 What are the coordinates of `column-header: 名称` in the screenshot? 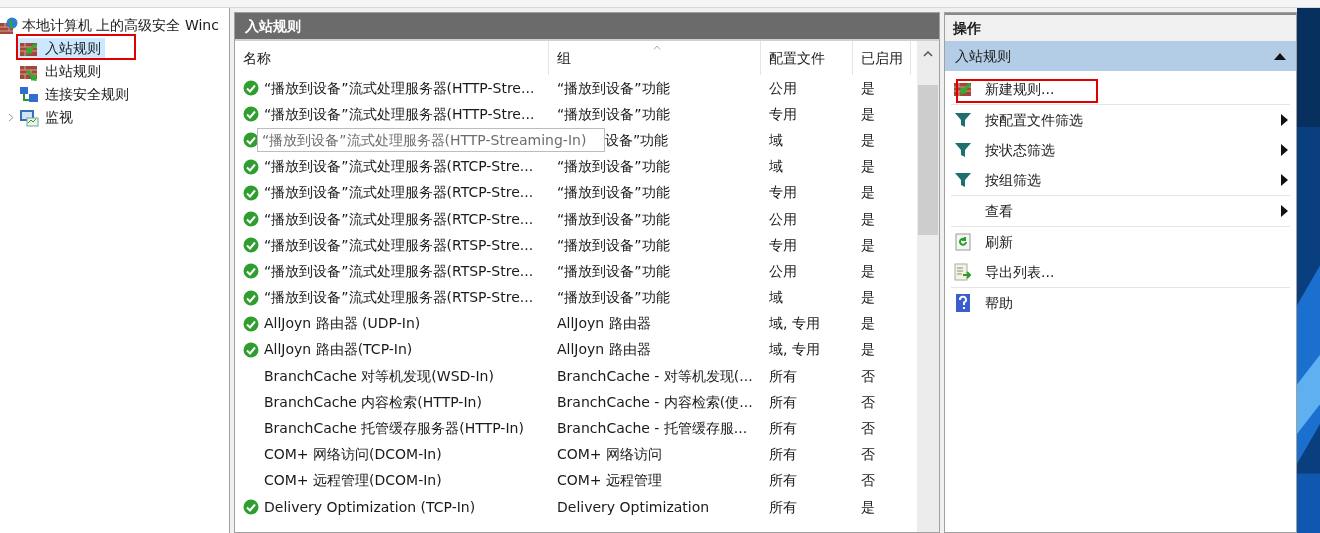 It's located at (392, 58).